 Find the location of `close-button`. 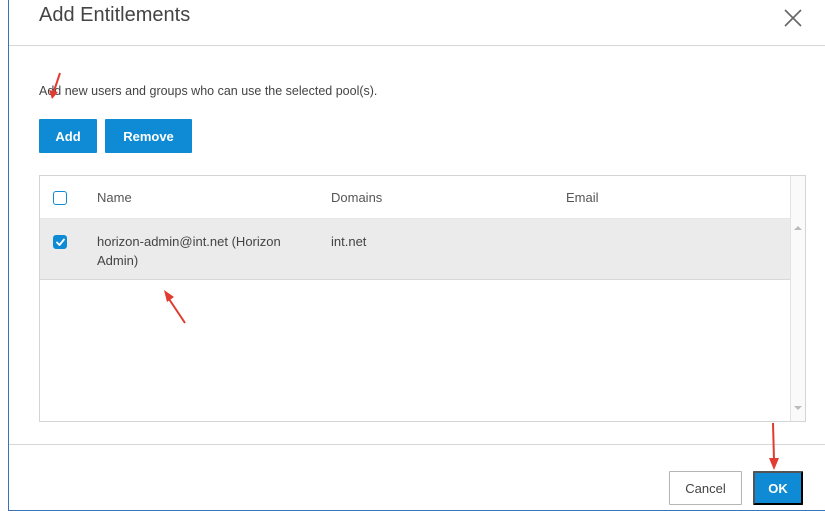

close-button is located at coordinates (793, 18).